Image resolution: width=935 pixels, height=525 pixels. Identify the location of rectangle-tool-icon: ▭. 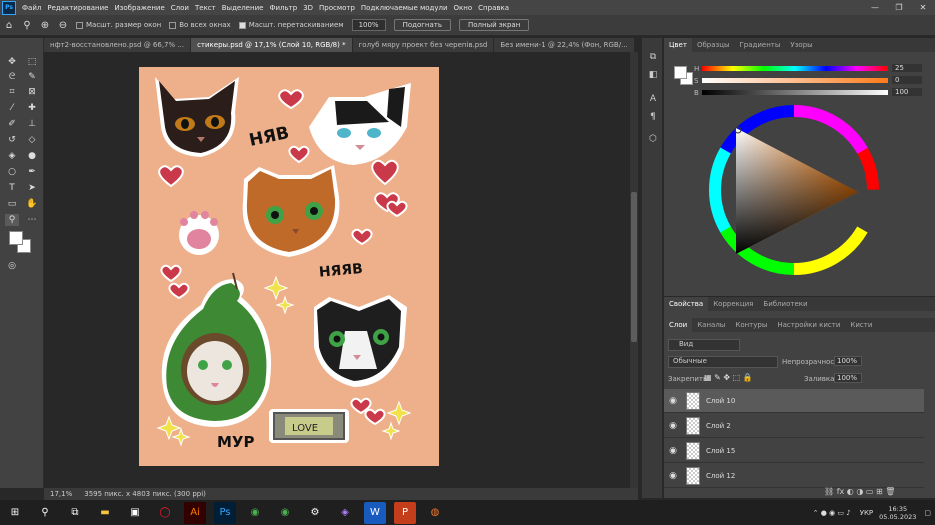
(12, 204).